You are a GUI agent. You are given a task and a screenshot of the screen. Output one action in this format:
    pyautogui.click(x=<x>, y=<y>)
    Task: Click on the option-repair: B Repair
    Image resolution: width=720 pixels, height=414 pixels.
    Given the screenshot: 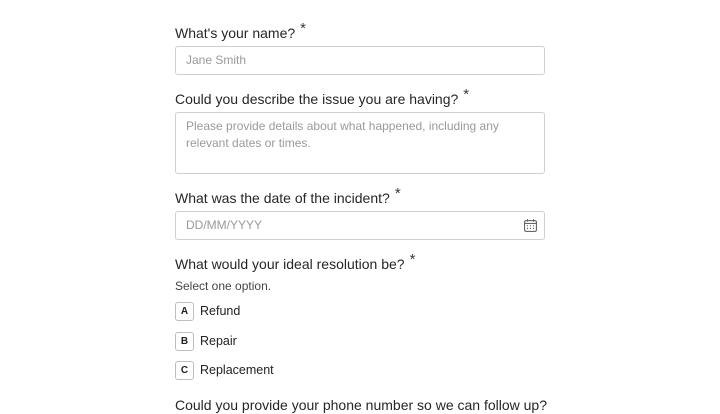 What is the action you would take?
    pyautogui.click(x=206, y=341)
    